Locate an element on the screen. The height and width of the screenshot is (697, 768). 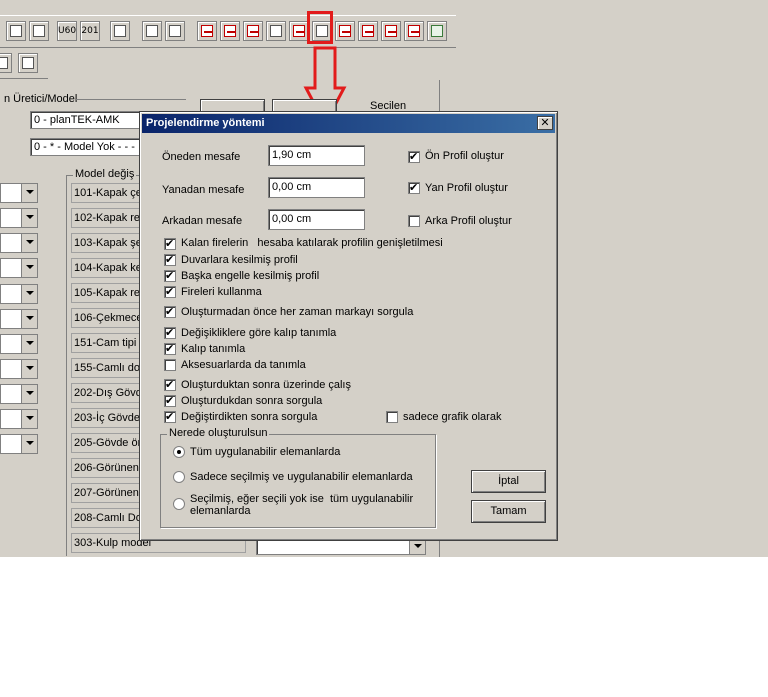
indent-button is located at coordinates (152, 31).